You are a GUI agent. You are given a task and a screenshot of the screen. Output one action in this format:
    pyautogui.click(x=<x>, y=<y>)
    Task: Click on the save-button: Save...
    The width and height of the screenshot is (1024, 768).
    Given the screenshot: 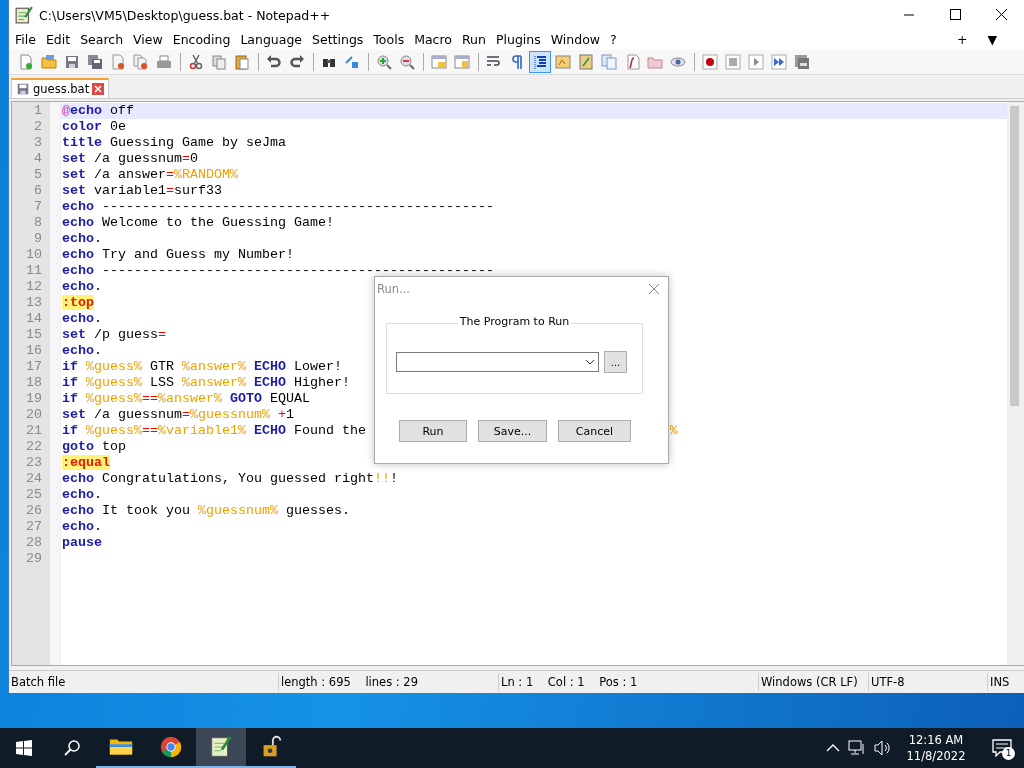 What is the action you would take?
    pyautogui.click(x=512, y=431)
    